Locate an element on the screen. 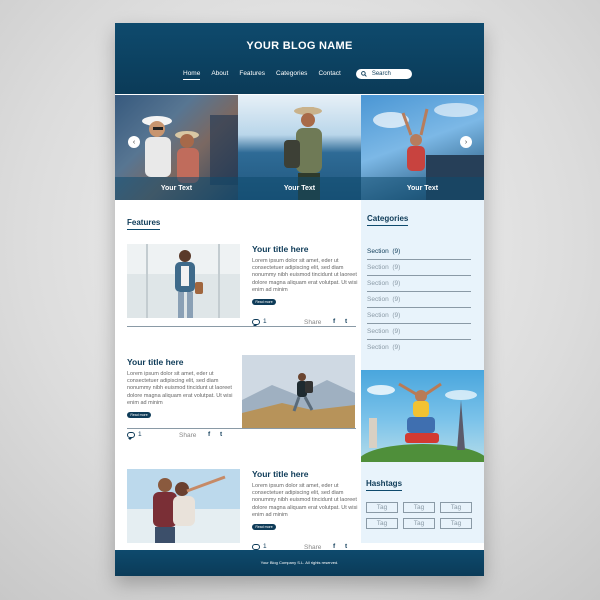  features-title: Features is located at coordinates (144, 224).